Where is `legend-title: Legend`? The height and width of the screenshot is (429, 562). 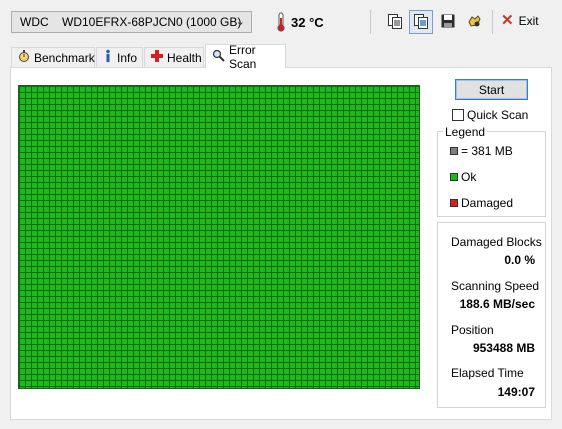
legend-title: Legend is located at coordinates (465, 132).